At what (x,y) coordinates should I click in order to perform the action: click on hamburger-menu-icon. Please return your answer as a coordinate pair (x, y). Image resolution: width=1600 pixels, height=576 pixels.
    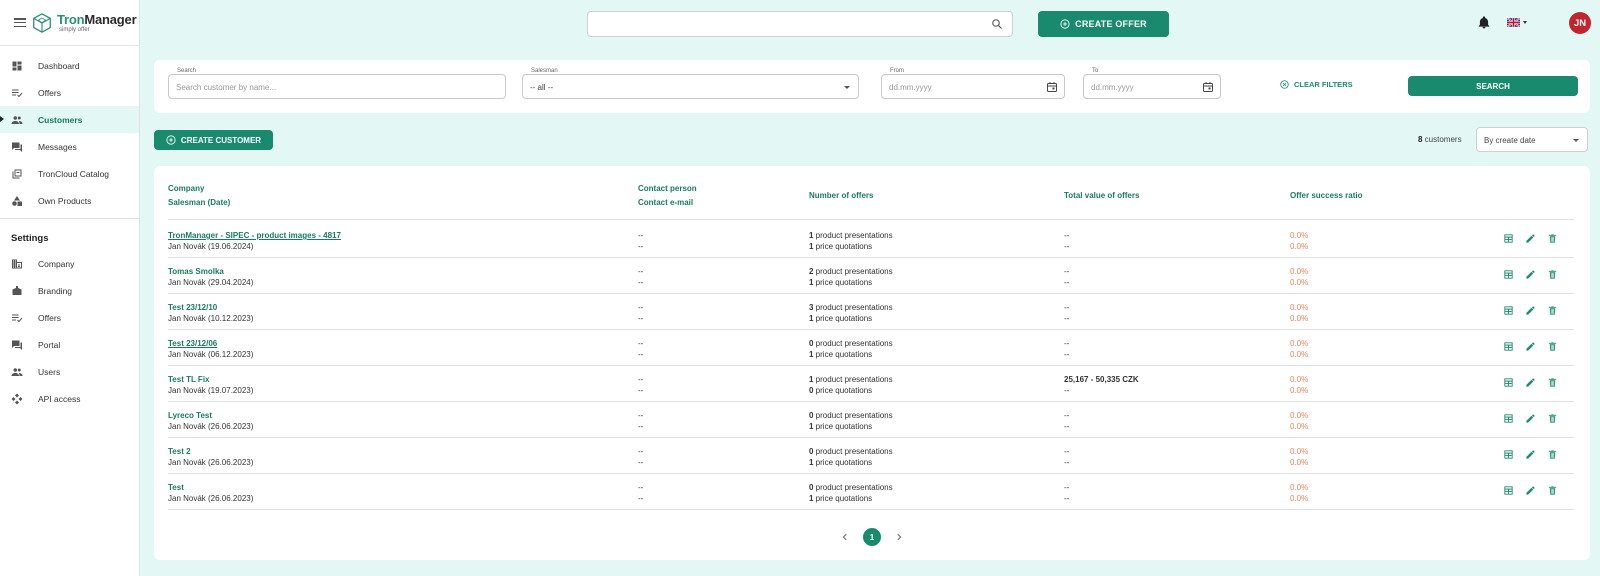
    Looking at the image, I should click on (20, 22).